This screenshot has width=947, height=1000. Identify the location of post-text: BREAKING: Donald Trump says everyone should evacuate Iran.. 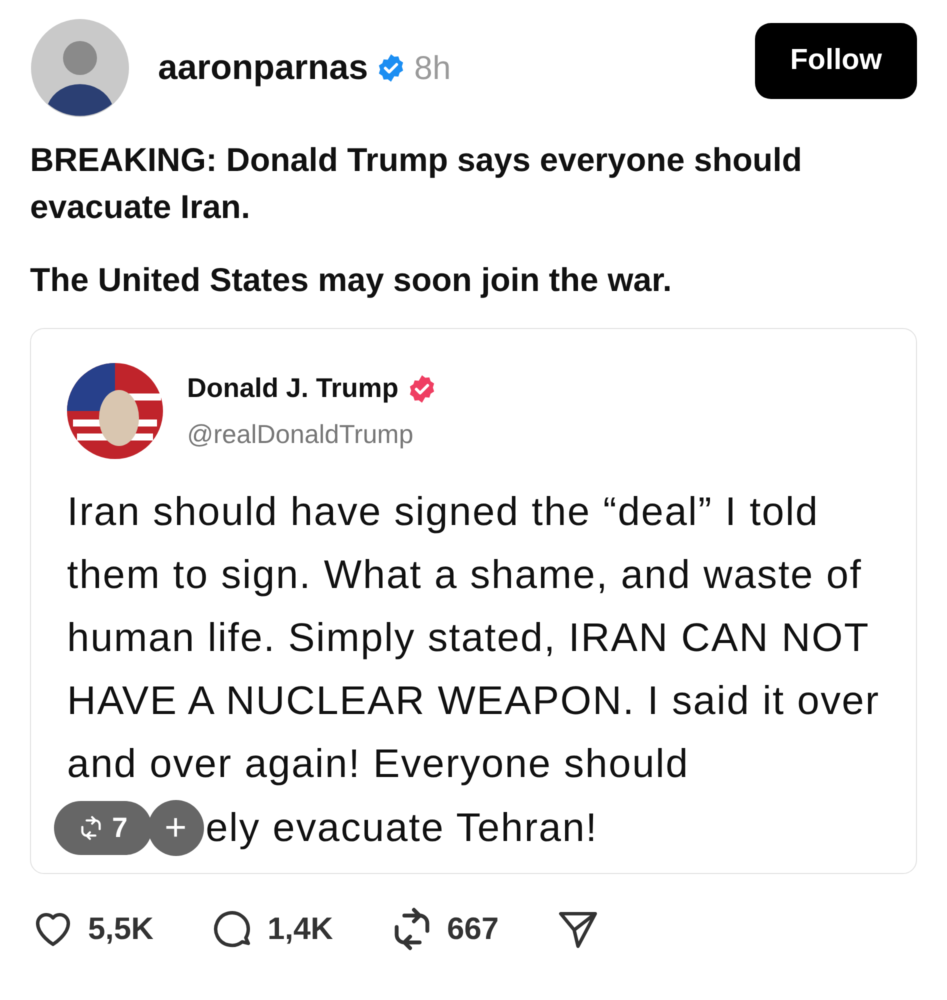
(416, 183).